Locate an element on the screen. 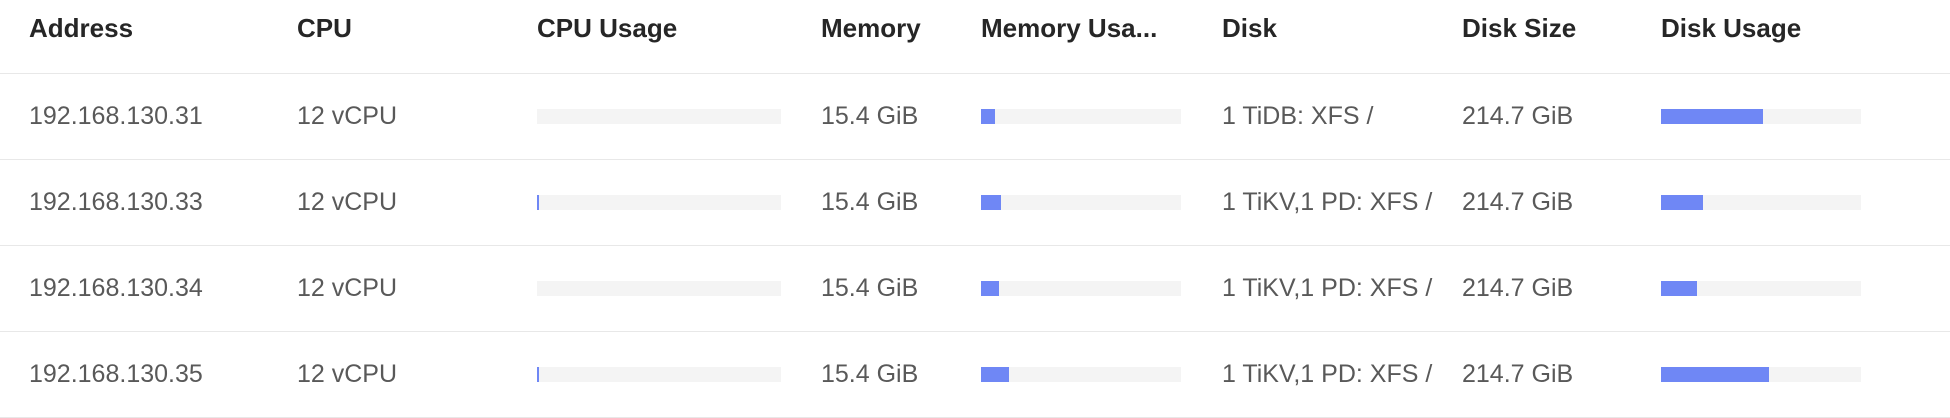  address-cell: 192.168.130.35 is located at coordinates (116, 374).